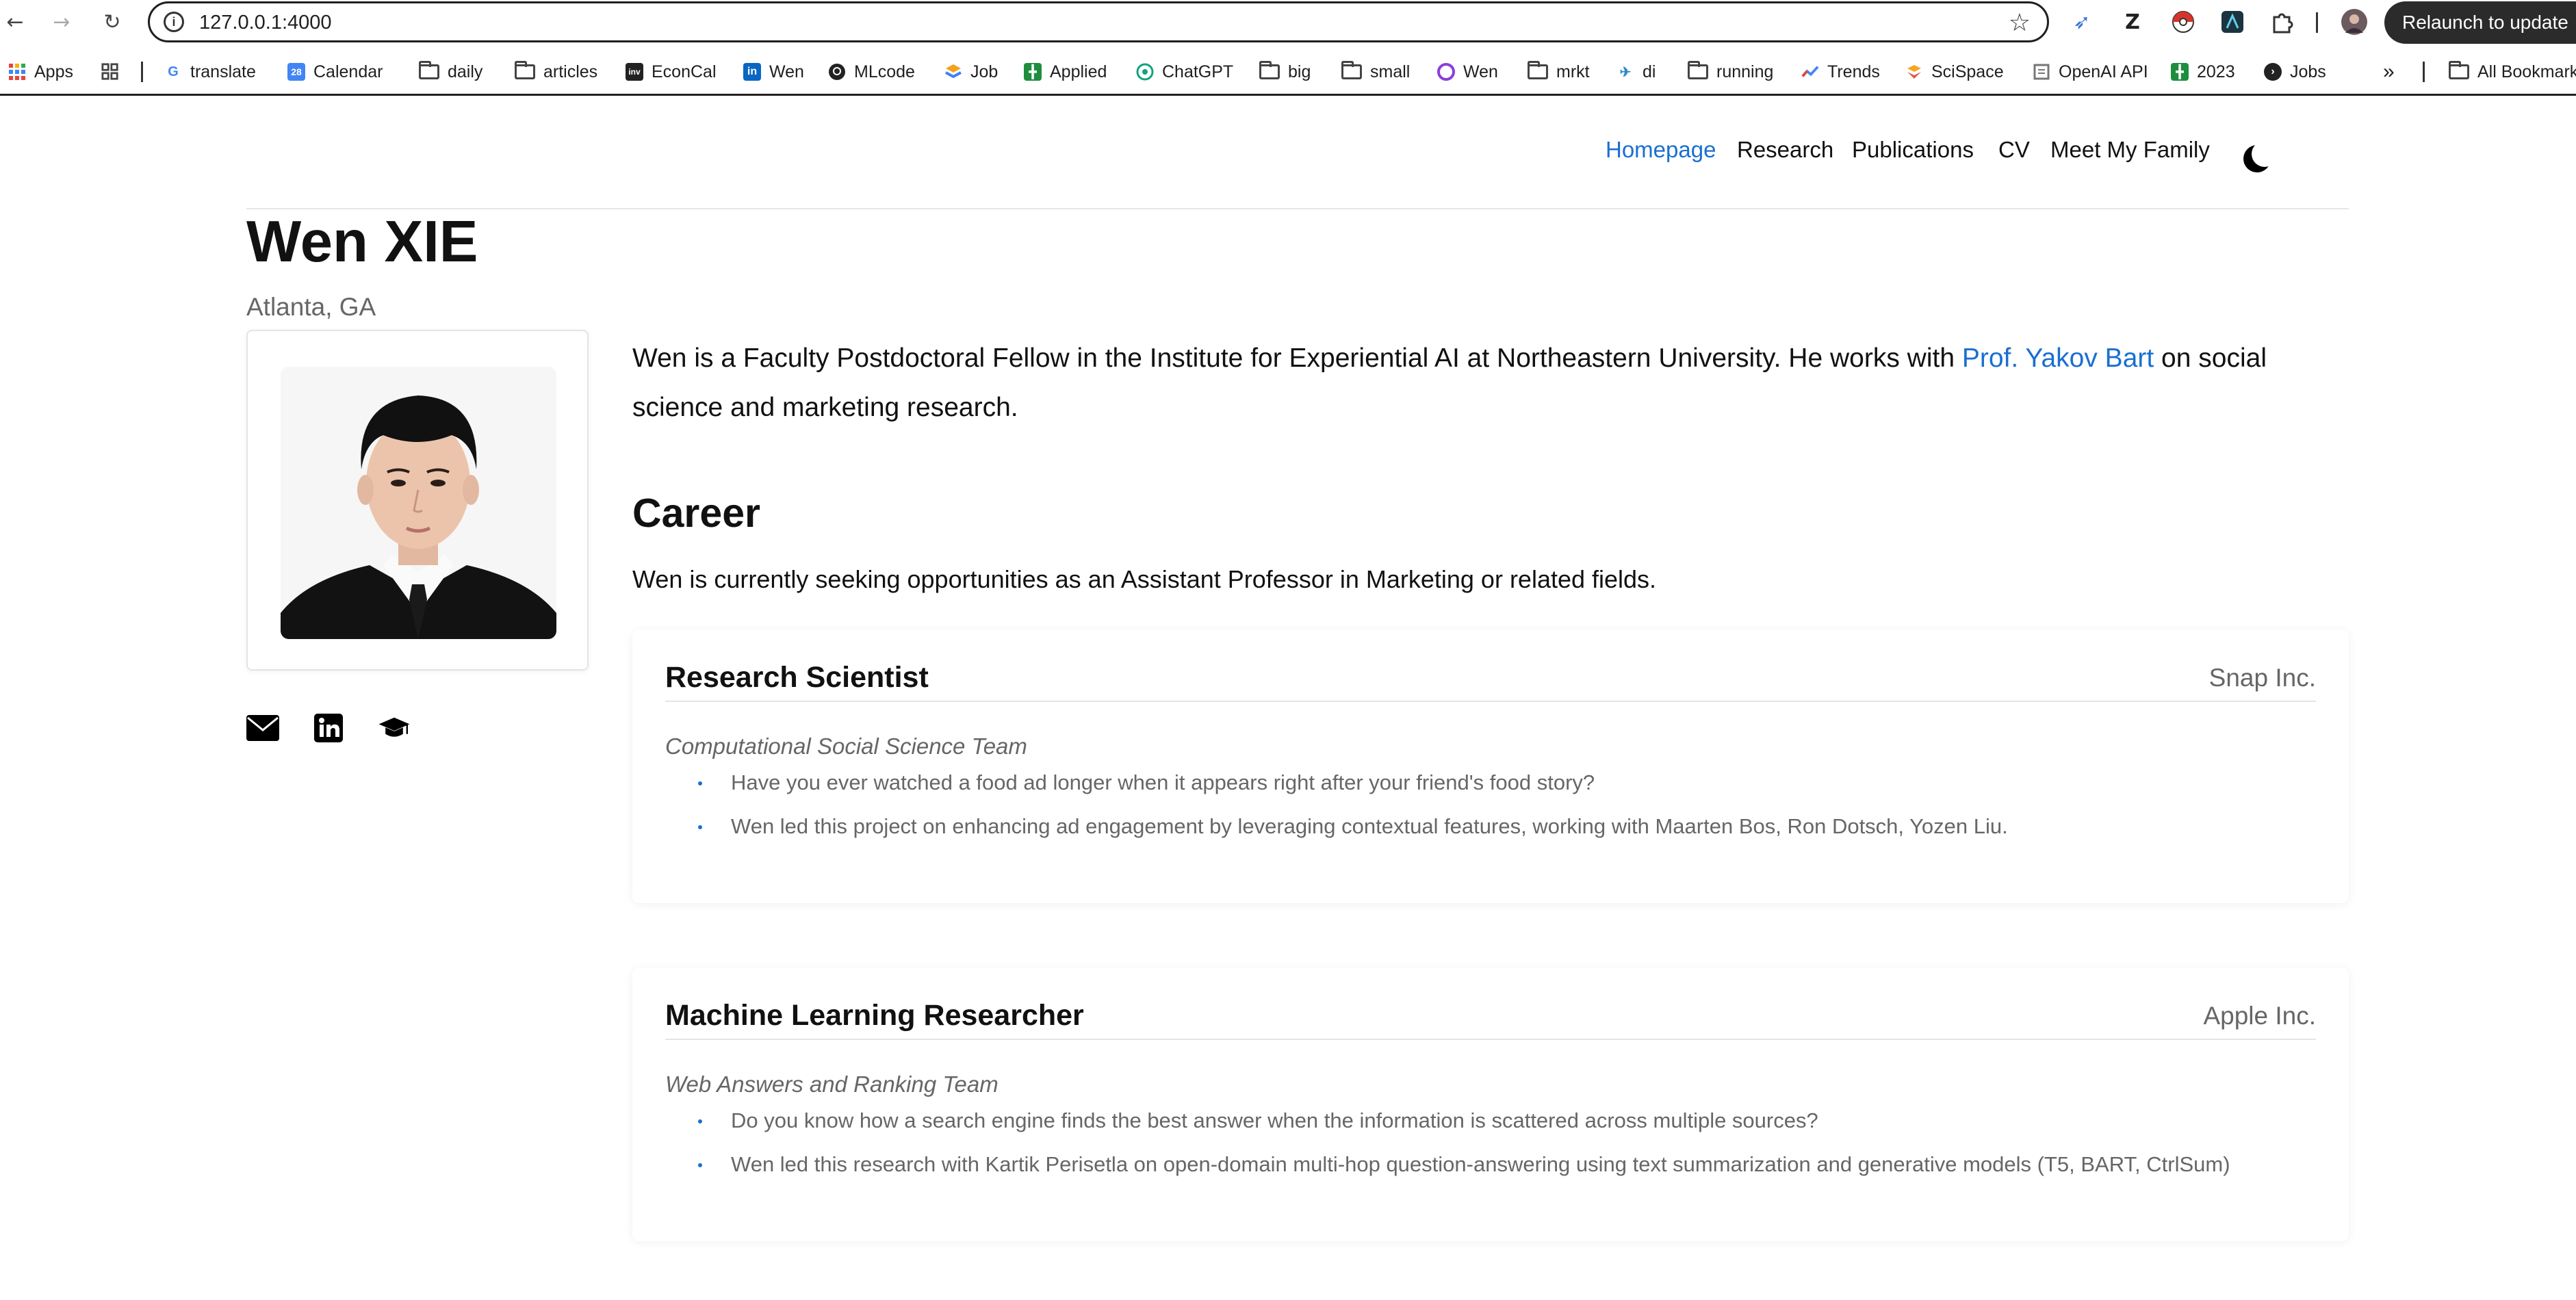  I want to click on job-company: Apple Inc., so click(2259, 1016).